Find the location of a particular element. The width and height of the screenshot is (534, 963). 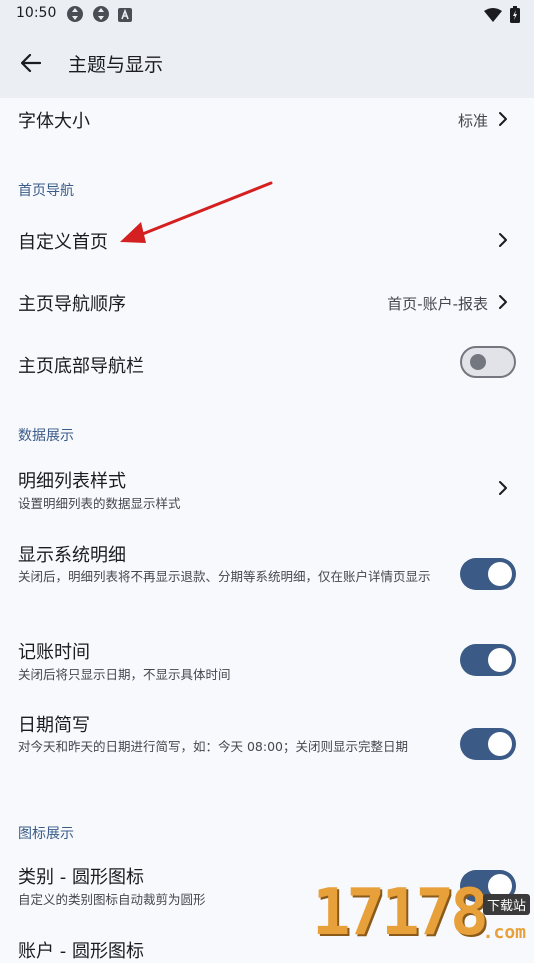

status-notification-icons is located at coordinates (99, 16).